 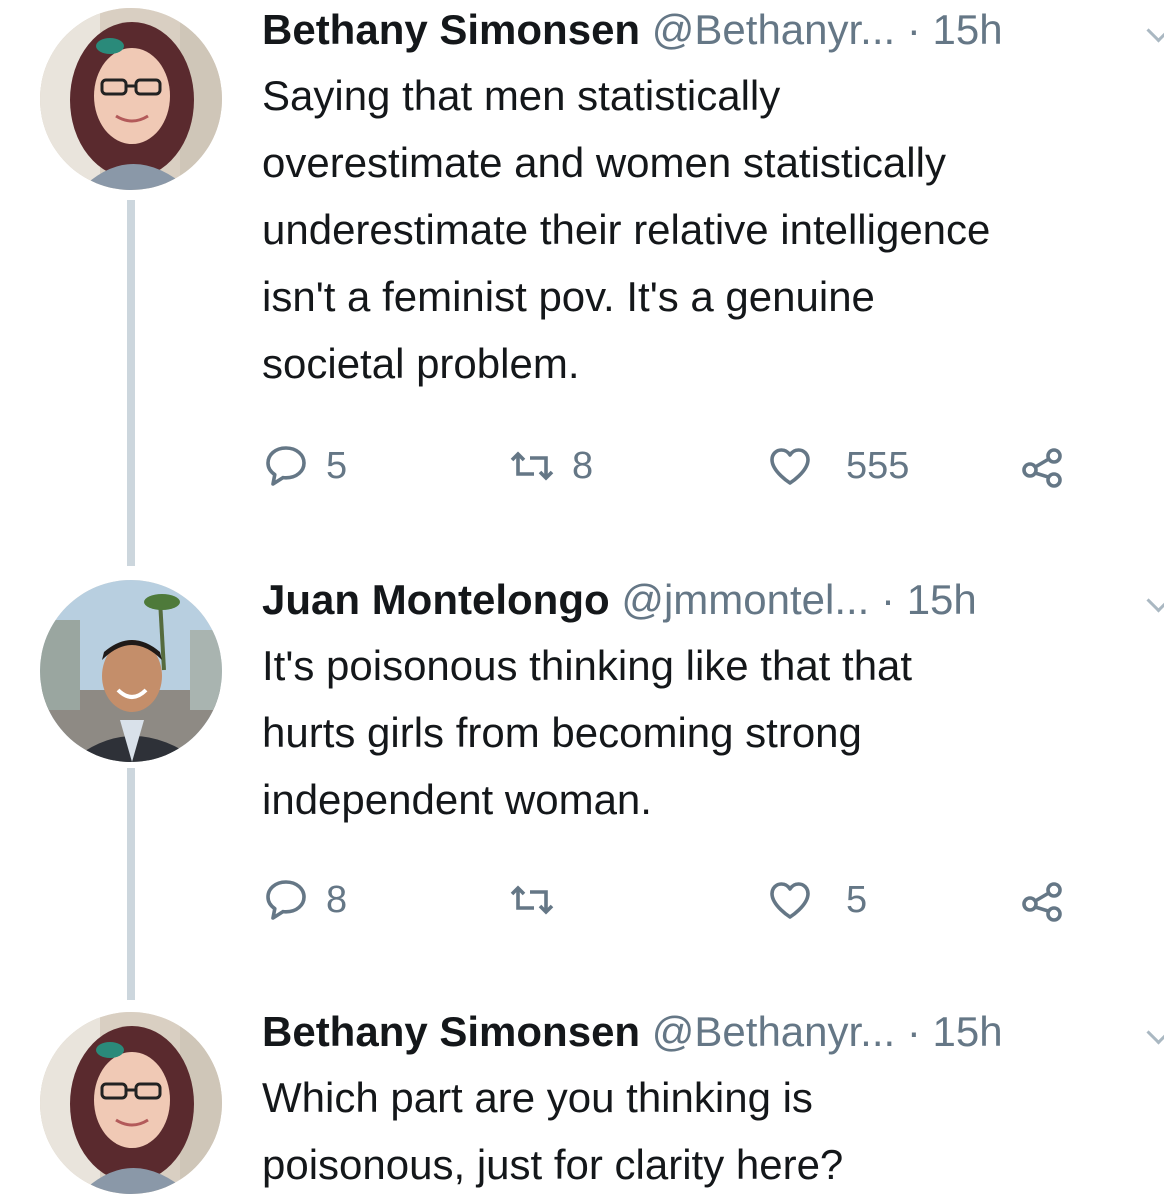 I want to click on reply-count: 8, so click(x=337, y=899).